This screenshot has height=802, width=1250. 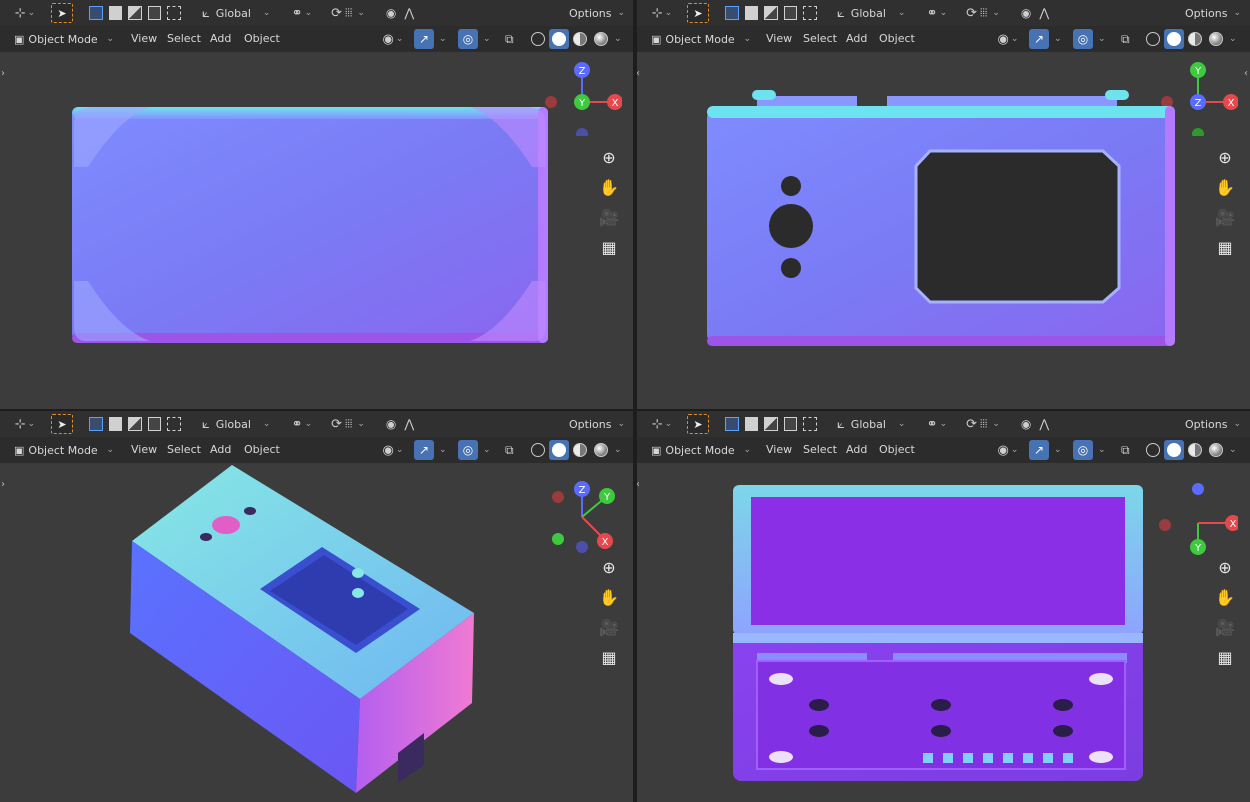 I want to click on enclosure-top-view, so click(x=942, y=219).